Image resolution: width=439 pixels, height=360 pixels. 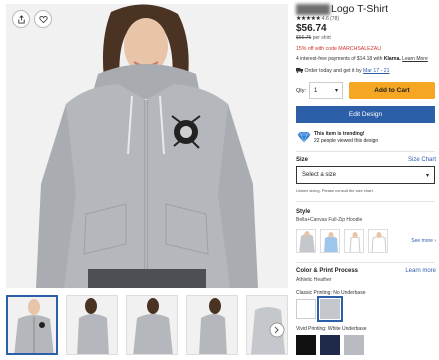 I want to click on style-value: Bella+Canvas Full-Zip Hoodie, so click(x=329, y=220).